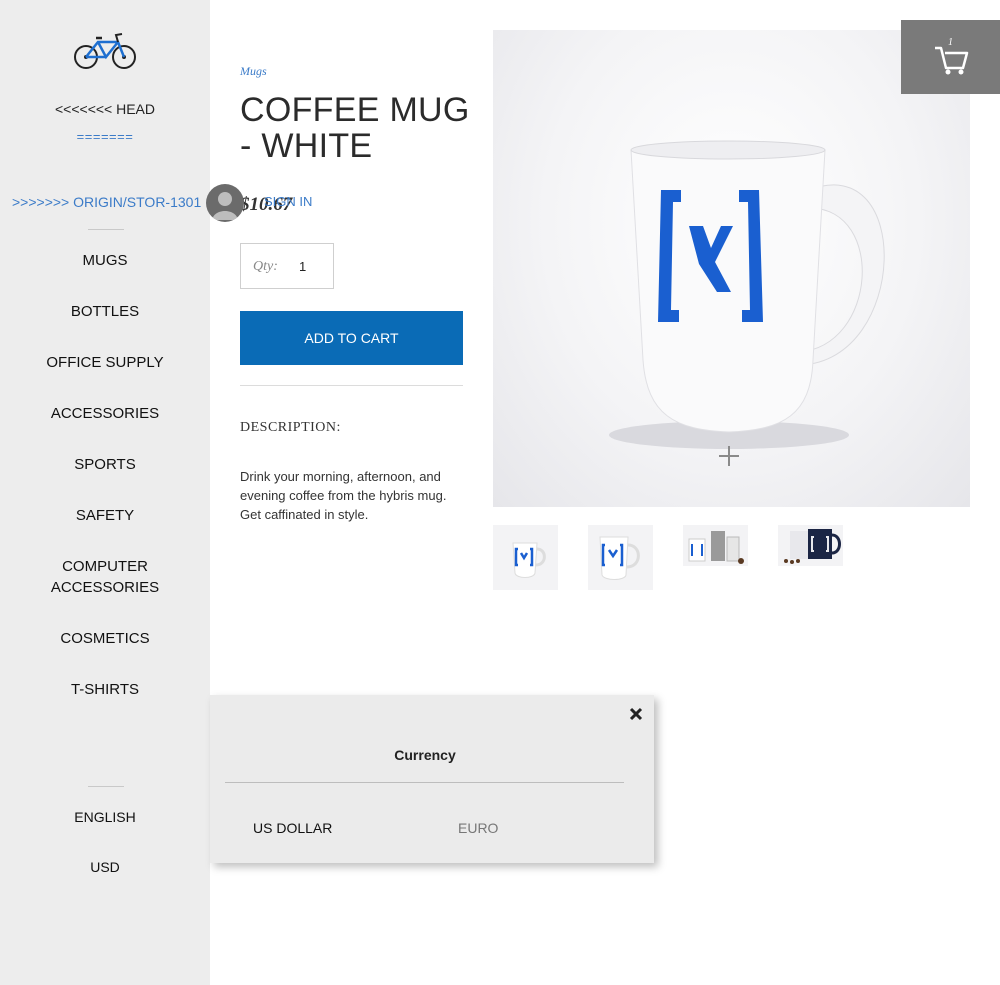 This screenshot has width=1000, height=985. I want to click on currency-option-us-dollar: US DOLLAR, so click(292, 828).